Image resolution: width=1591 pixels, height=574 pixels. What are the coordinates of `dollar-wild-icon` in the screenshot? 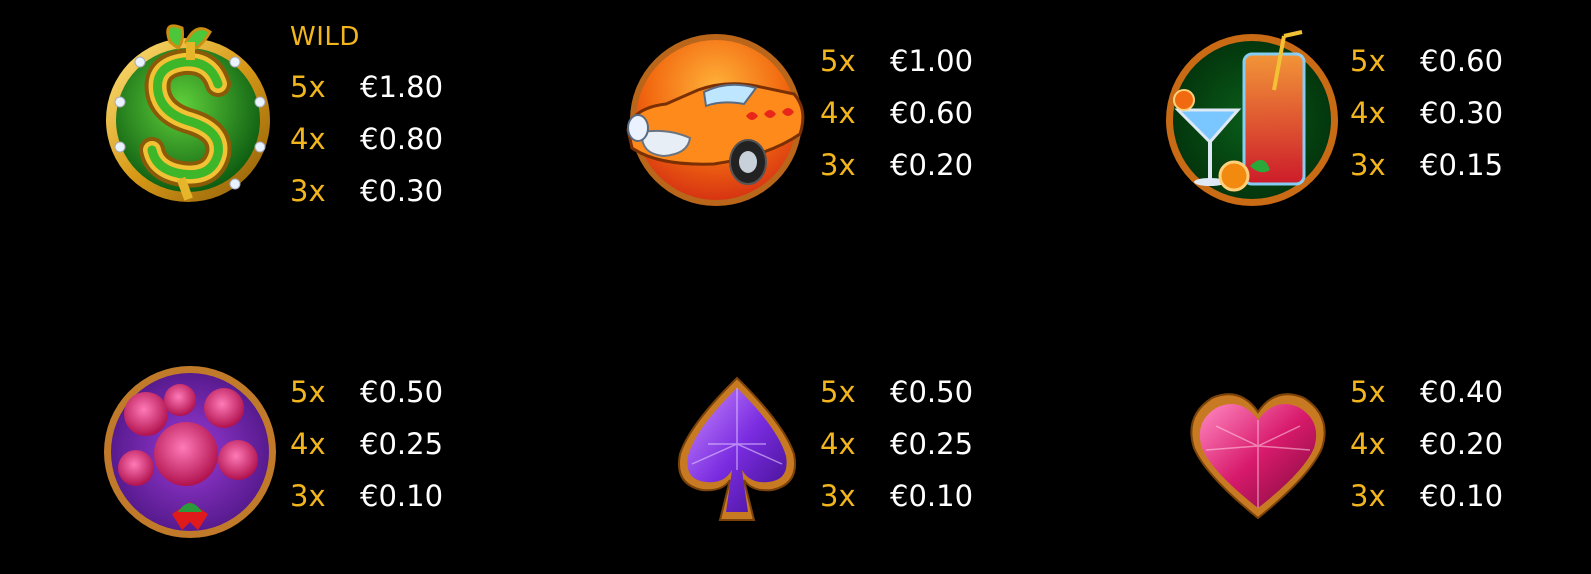 It's located at (187, 117).